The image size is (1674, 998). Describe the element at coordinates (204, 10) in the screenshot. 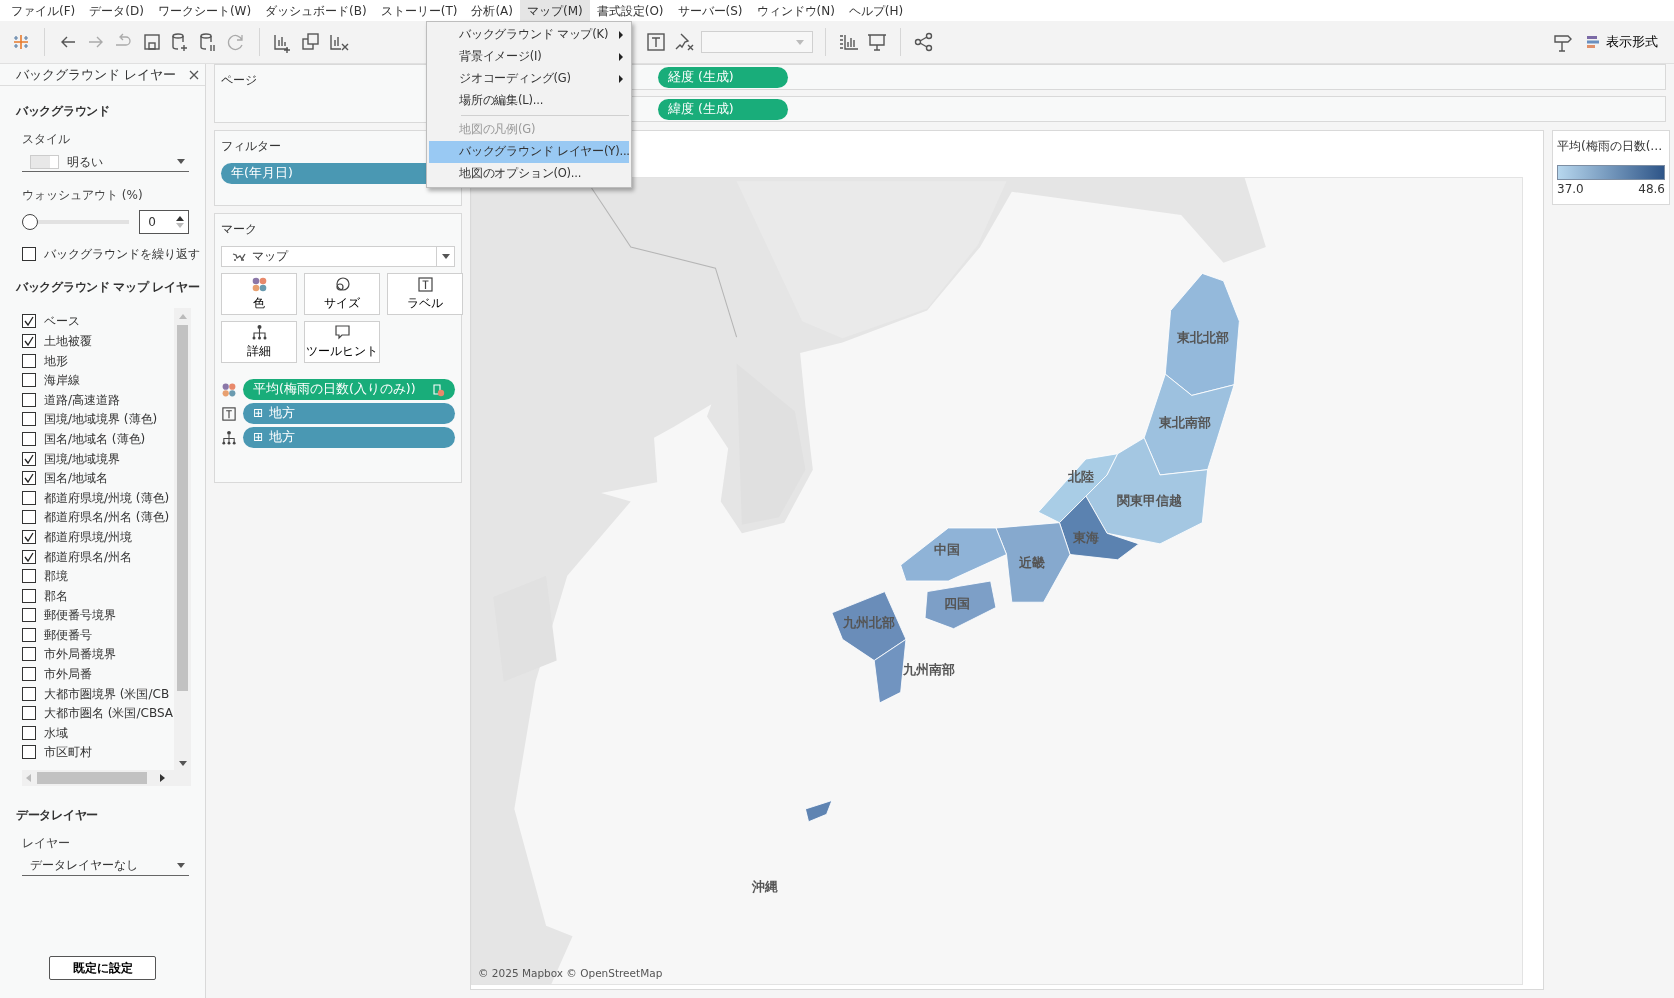

I see `menu-item: ワークシート(W)` at that location.